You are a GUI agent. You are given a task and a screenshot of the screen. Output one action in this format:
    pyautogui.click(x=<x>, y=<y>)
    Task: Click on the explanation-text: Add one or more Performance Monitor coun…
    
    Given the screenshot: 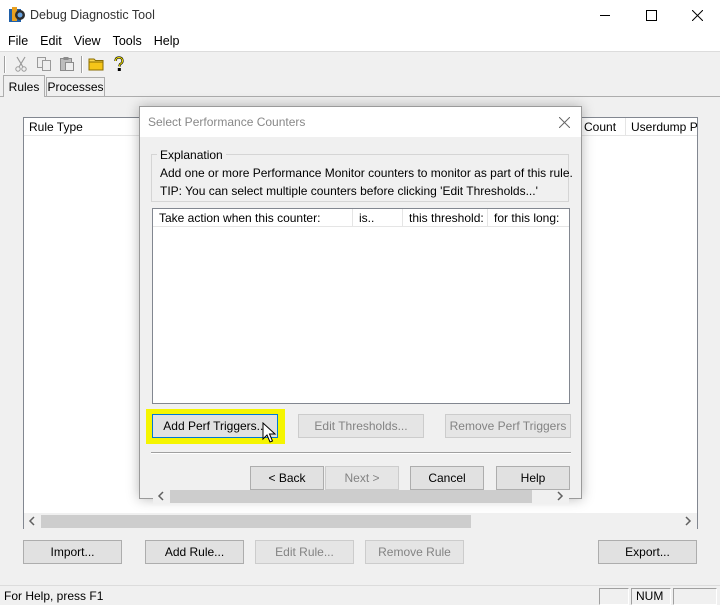 What is the action you would take?
    pyautogui.click(x=366, y=173)
    